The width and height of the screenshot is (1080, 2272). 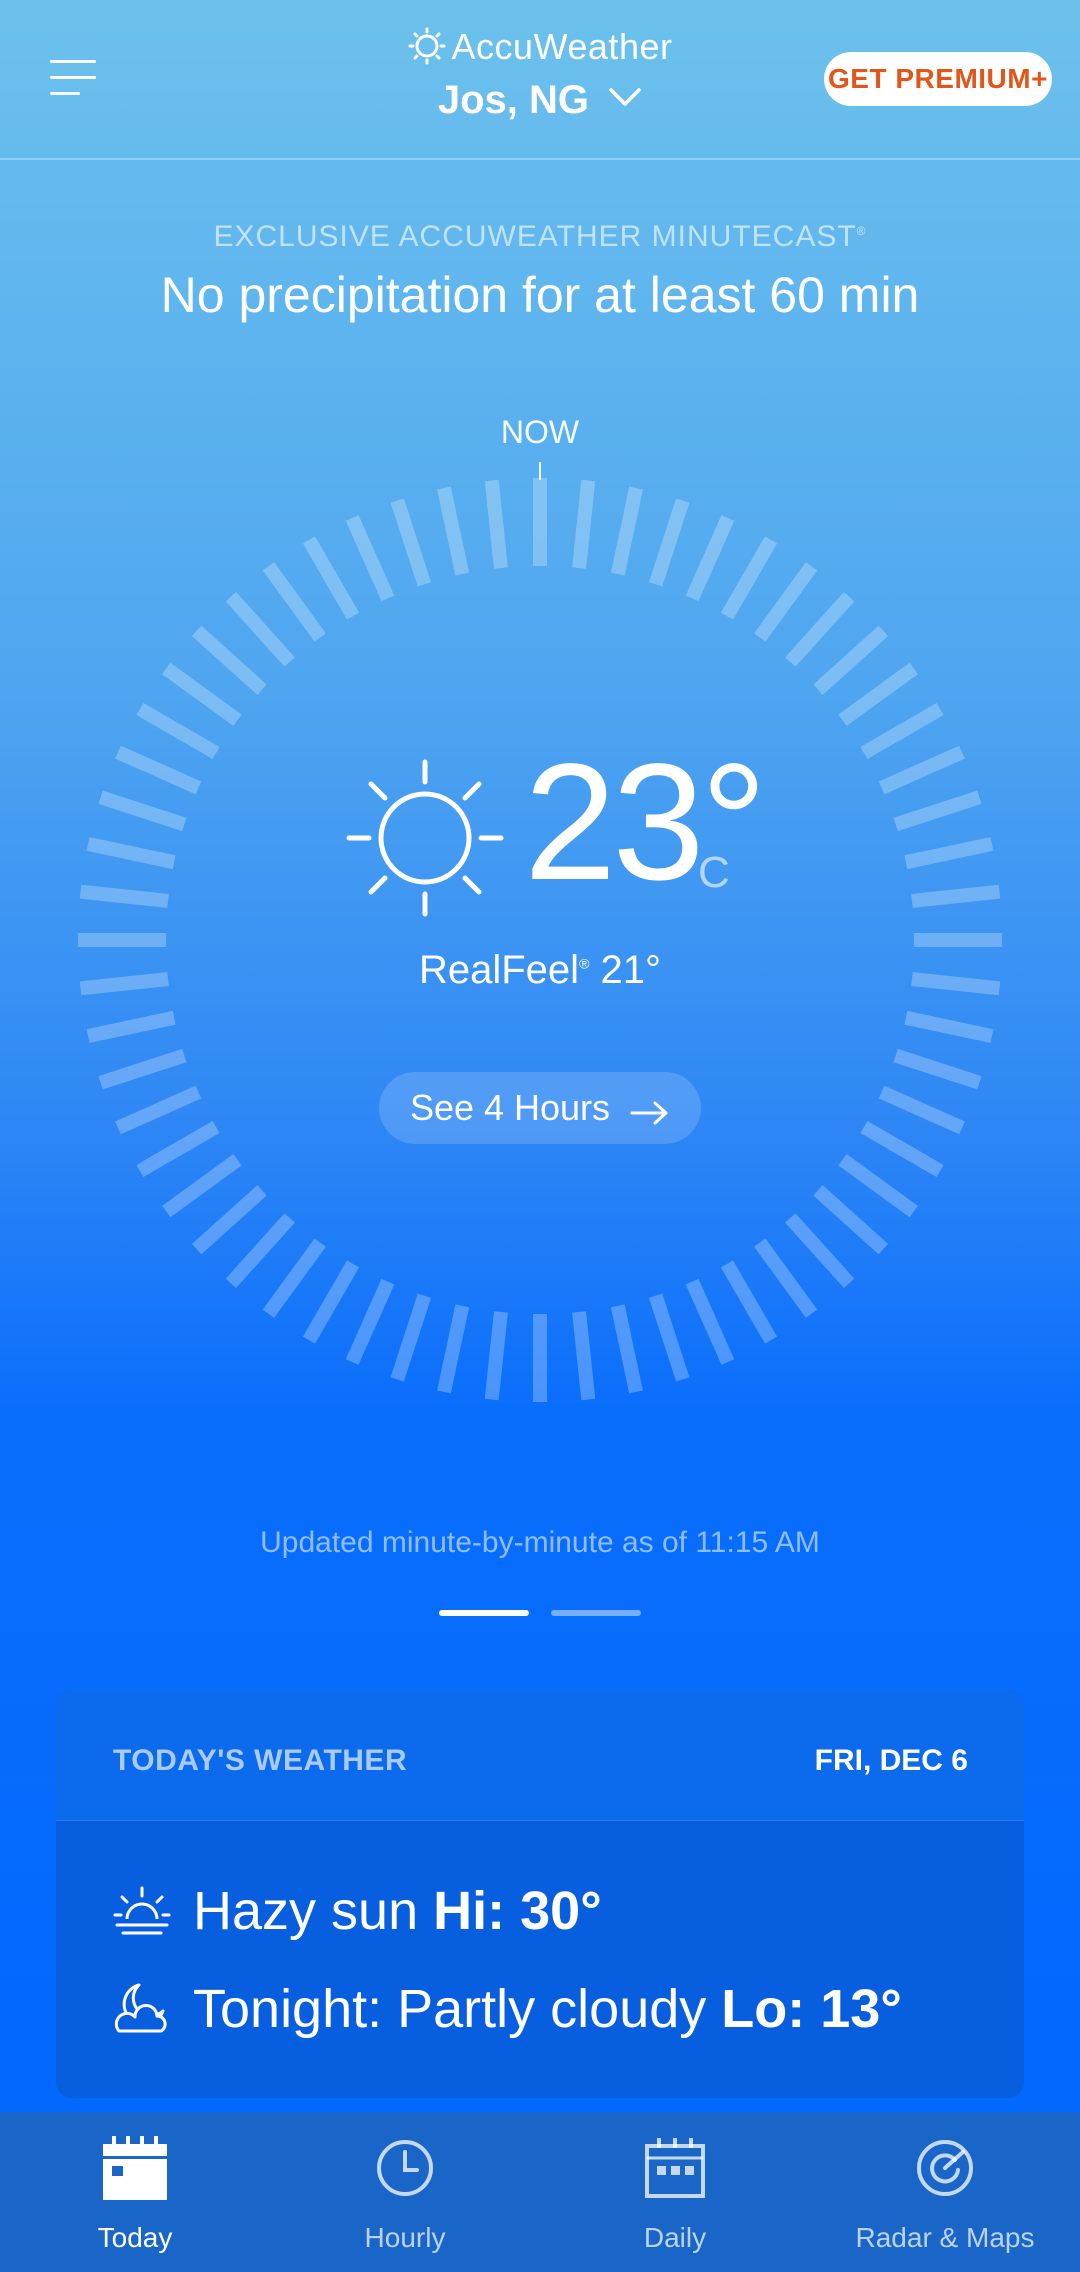 What do you see at coordinates (675, 2168) in the screenshot?
I see `calendar-daily-icon` at bounding box center [675, 2168].